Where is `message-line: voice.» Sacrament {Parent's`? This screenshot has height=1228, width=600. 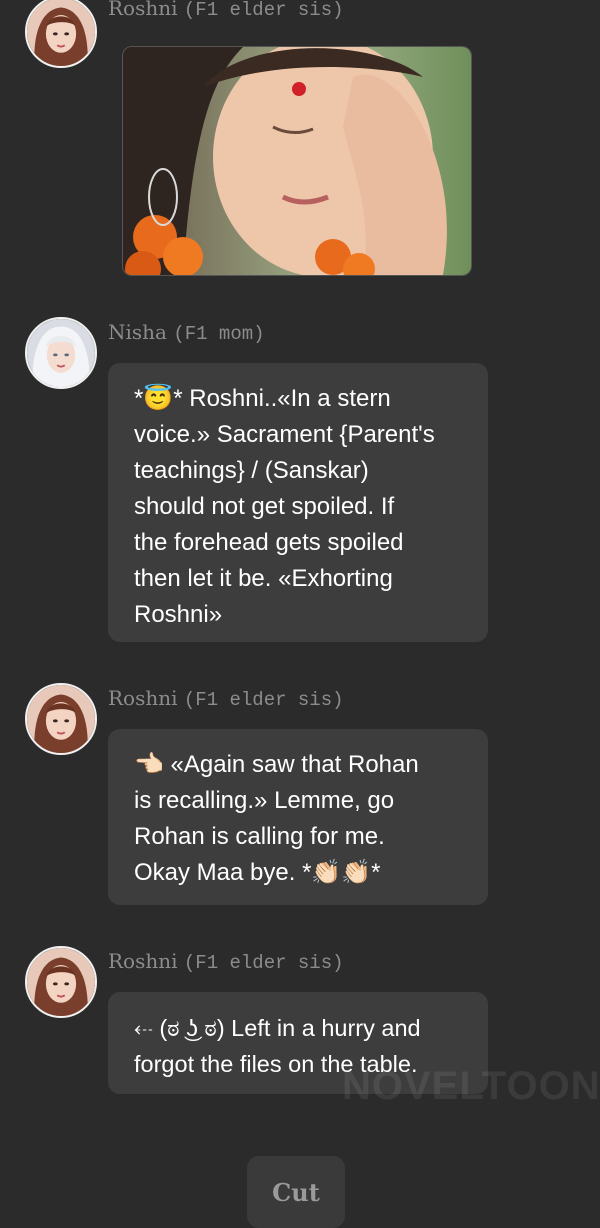 message-line: voice.» Sacrament {Parent's is located at coordinates (284, 434).